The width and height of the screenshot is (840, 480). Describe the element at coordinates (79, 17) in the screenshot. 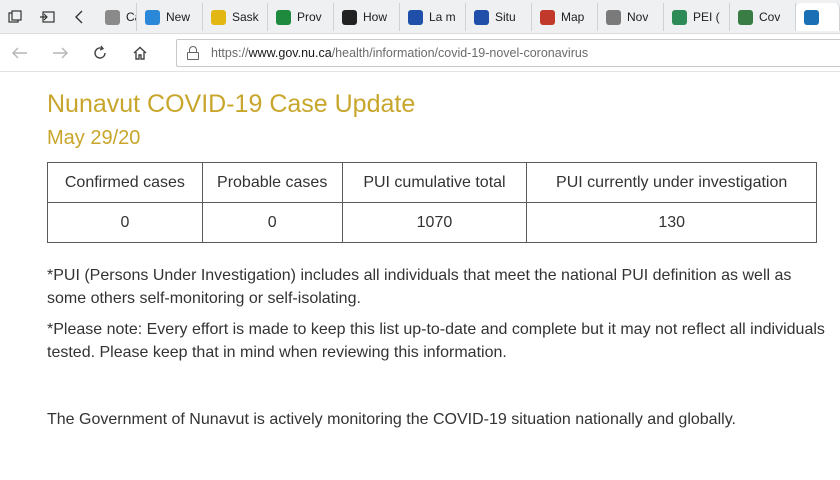

I see `chevron-left-icon` at that location.